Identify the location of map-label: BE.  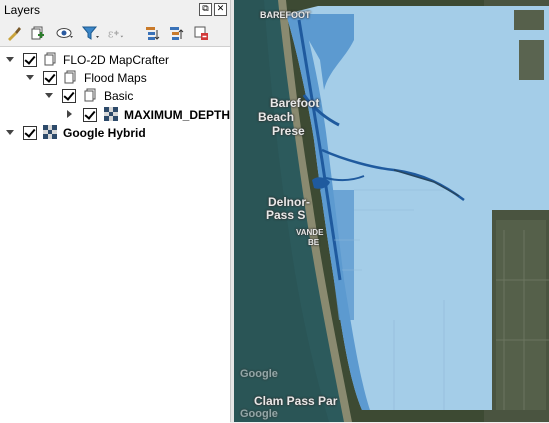
(314, 242).